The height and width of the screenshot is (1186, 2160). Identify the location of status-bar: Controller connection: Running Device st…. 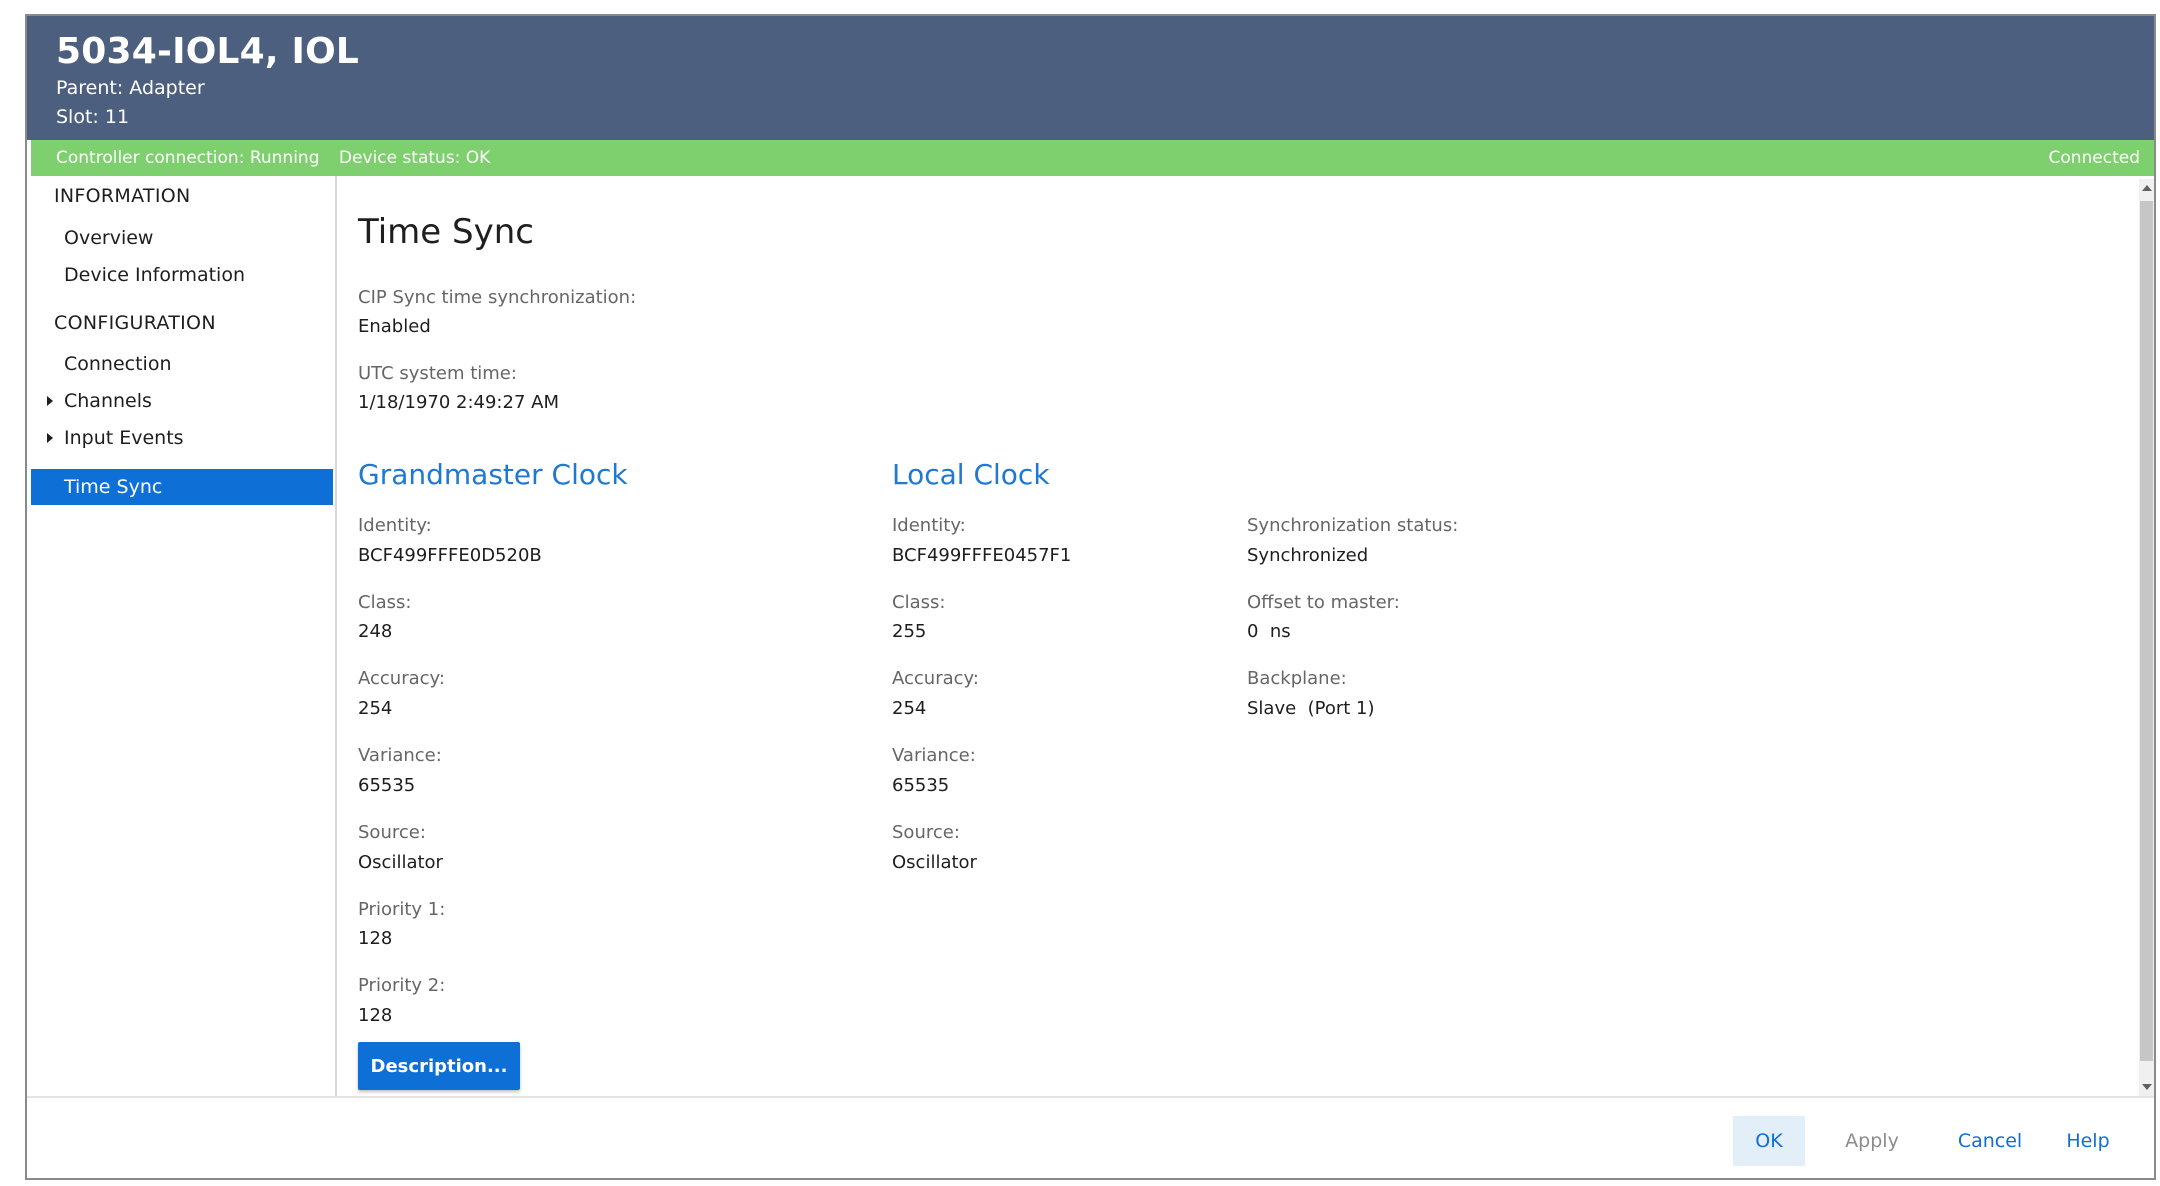
(1092, 158).